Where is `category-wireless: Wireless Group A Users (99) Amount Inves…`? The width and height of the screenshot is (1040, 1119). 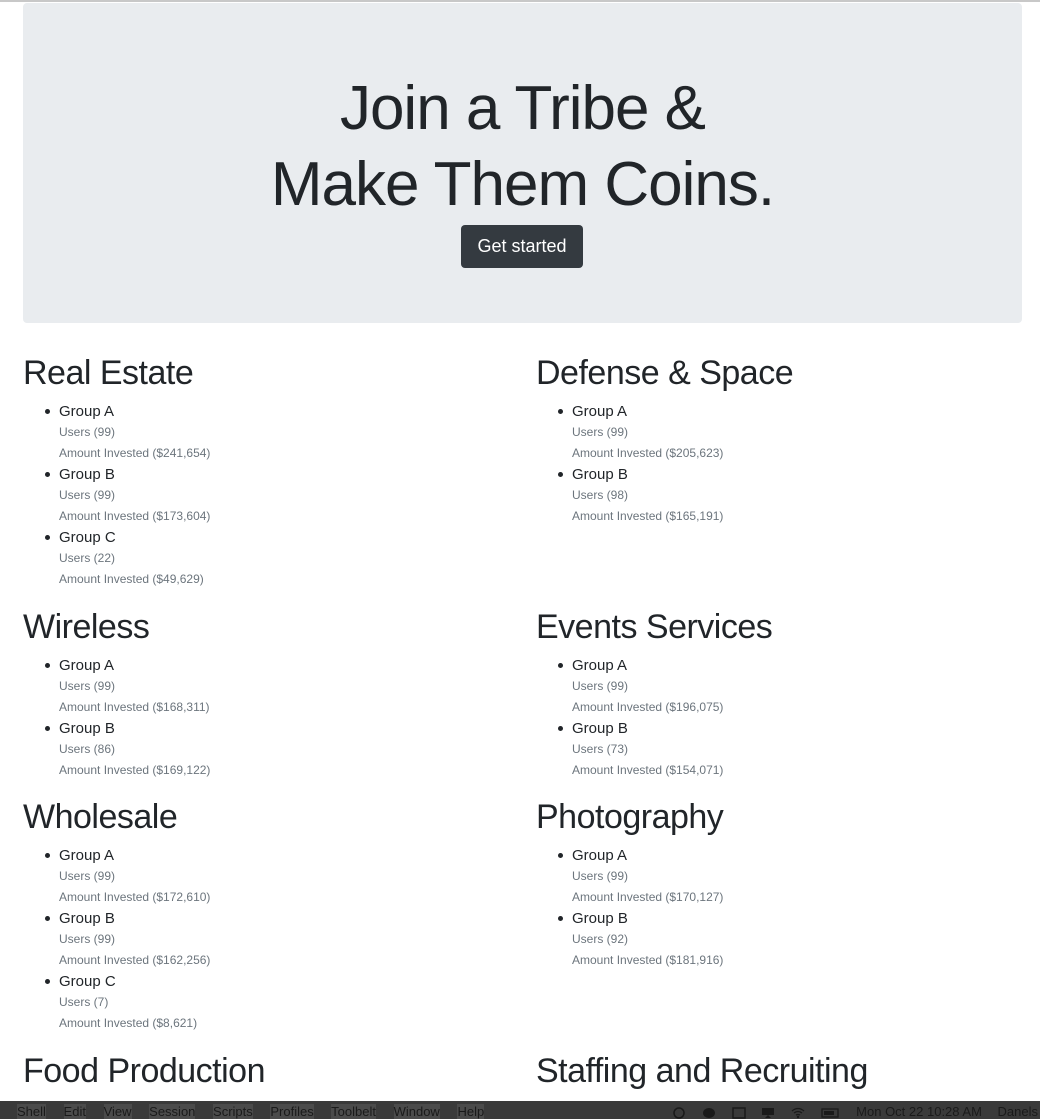
category-wireless: Wireless Group A Users (99) Amount Inves… is located at coordinates (263, 694).